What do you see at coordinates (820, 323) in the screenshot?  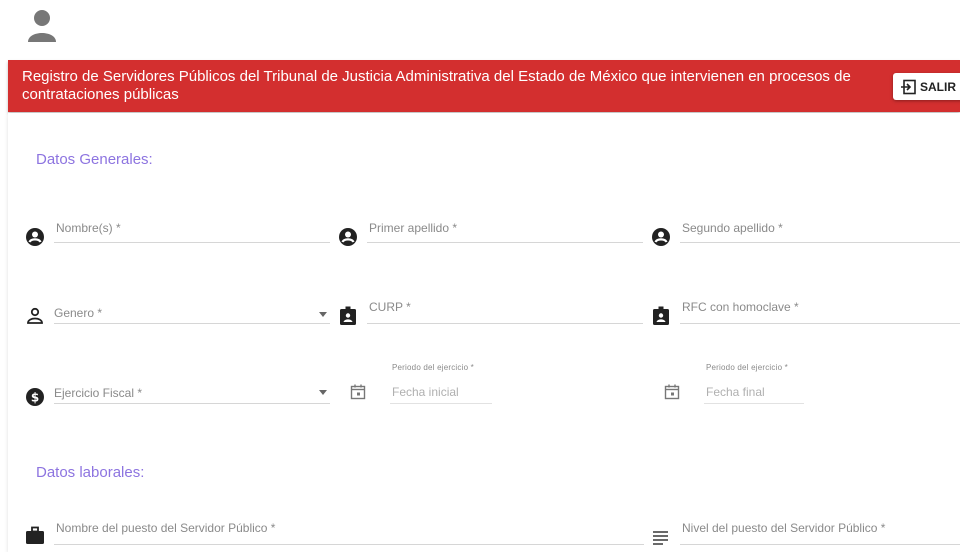 I see `rfc-field` at bounding box center [820, 323].